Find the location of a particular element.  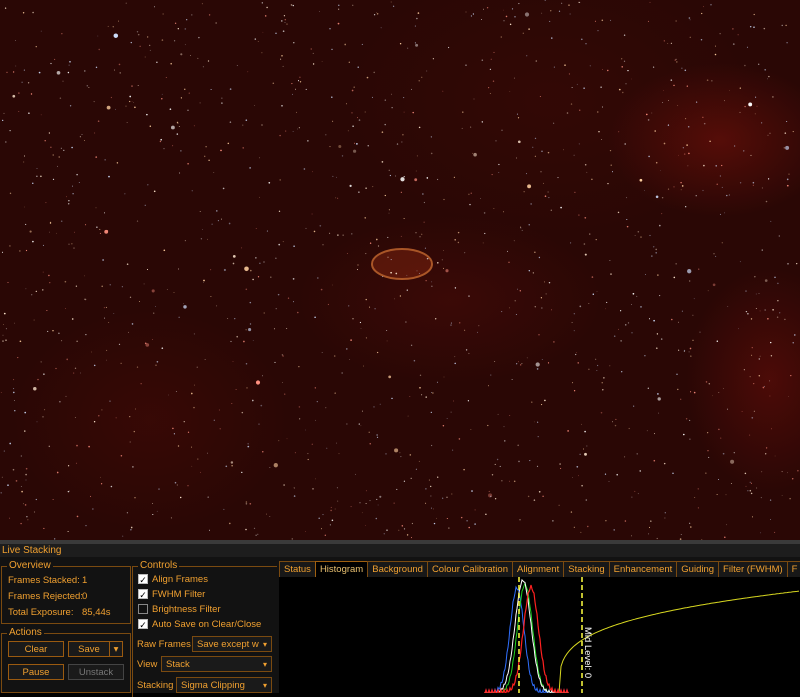

tab-stacking: Stacking is located at coordinates (586, 569).